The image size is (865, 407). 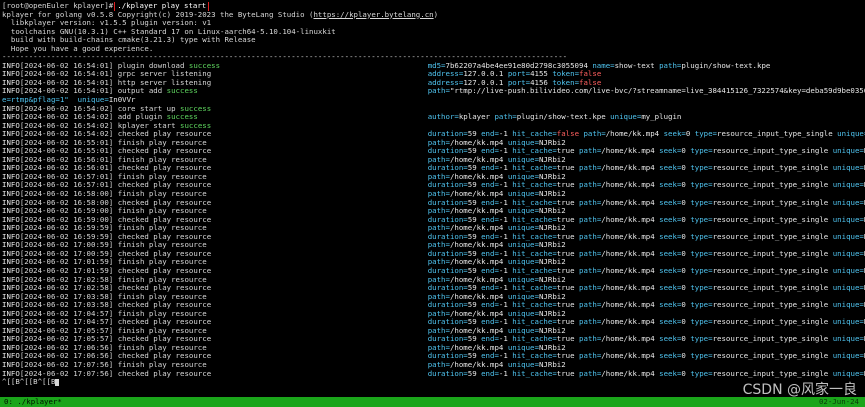 What do you see at coordinates (68, 245) in the screenshot?
I see `log-timestamp: [2024-06-02 17:00:59]` at bounding box center [68, 245].